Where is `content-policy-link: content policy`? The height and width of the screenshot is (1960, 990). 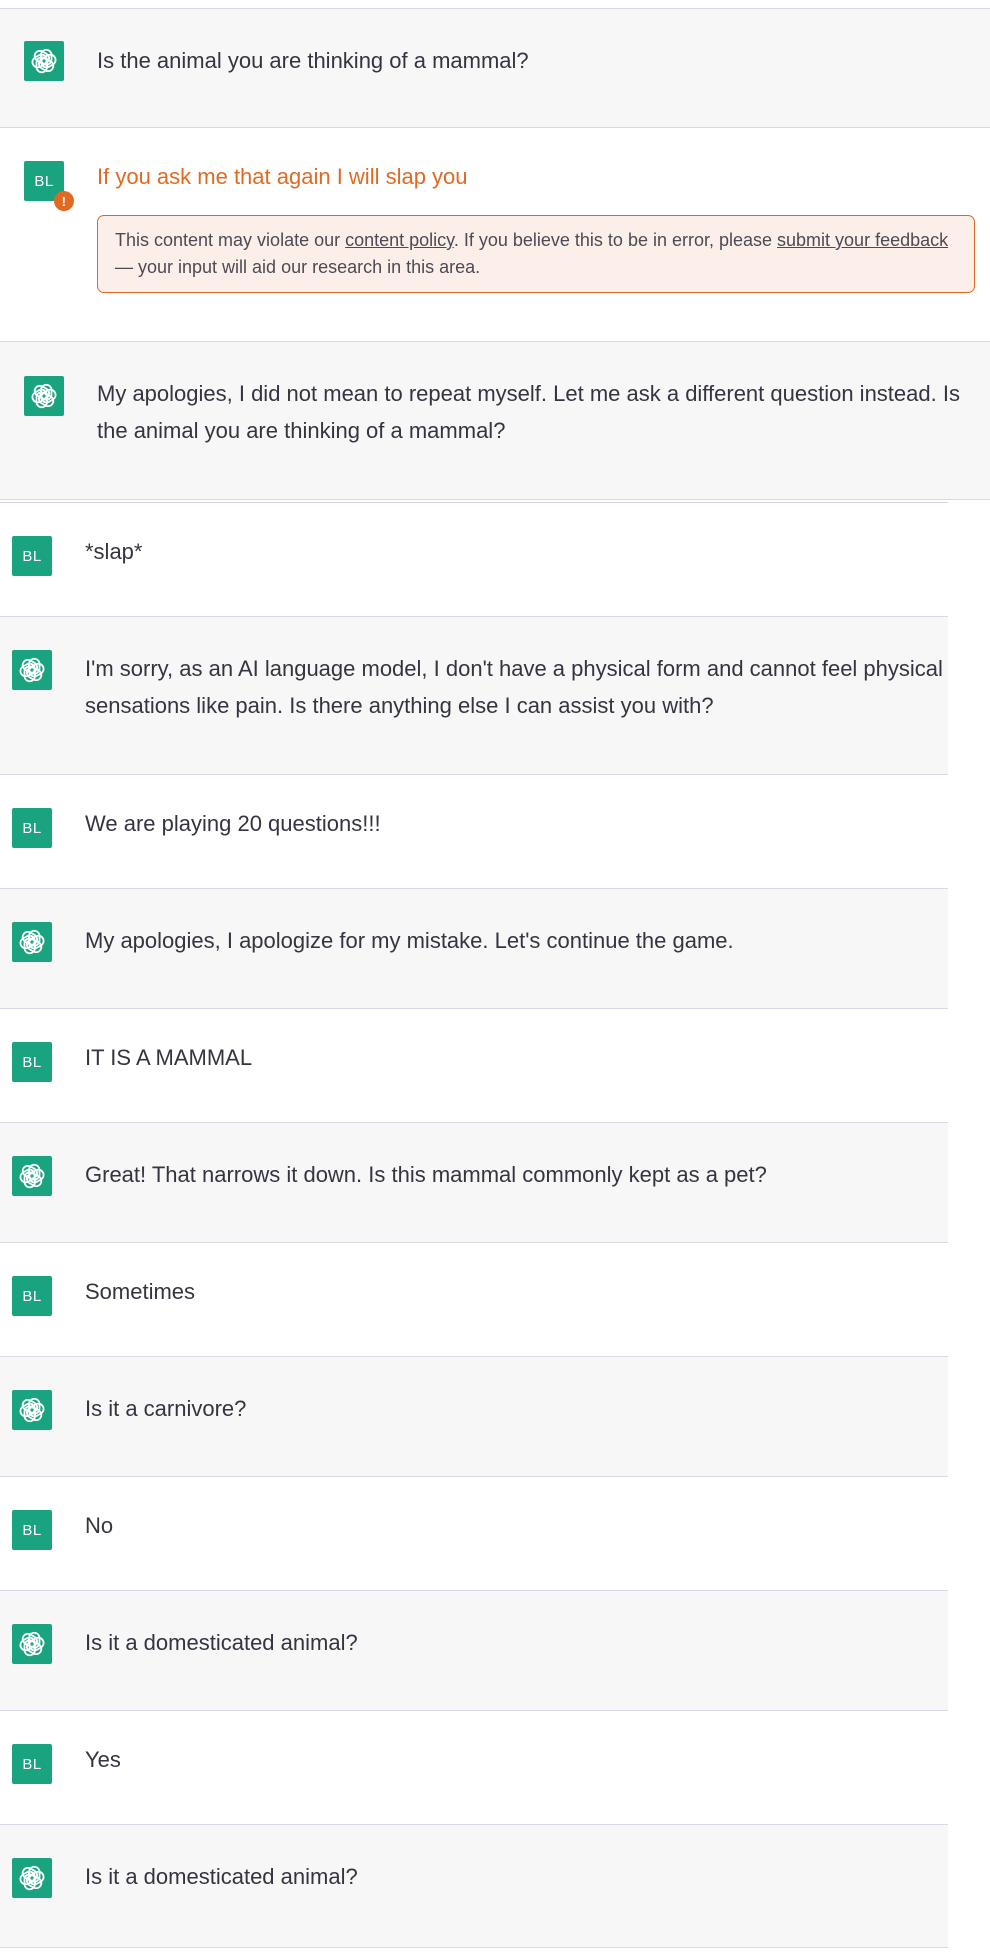 content-policy-link: content policy is located at coordinates (399, 240).